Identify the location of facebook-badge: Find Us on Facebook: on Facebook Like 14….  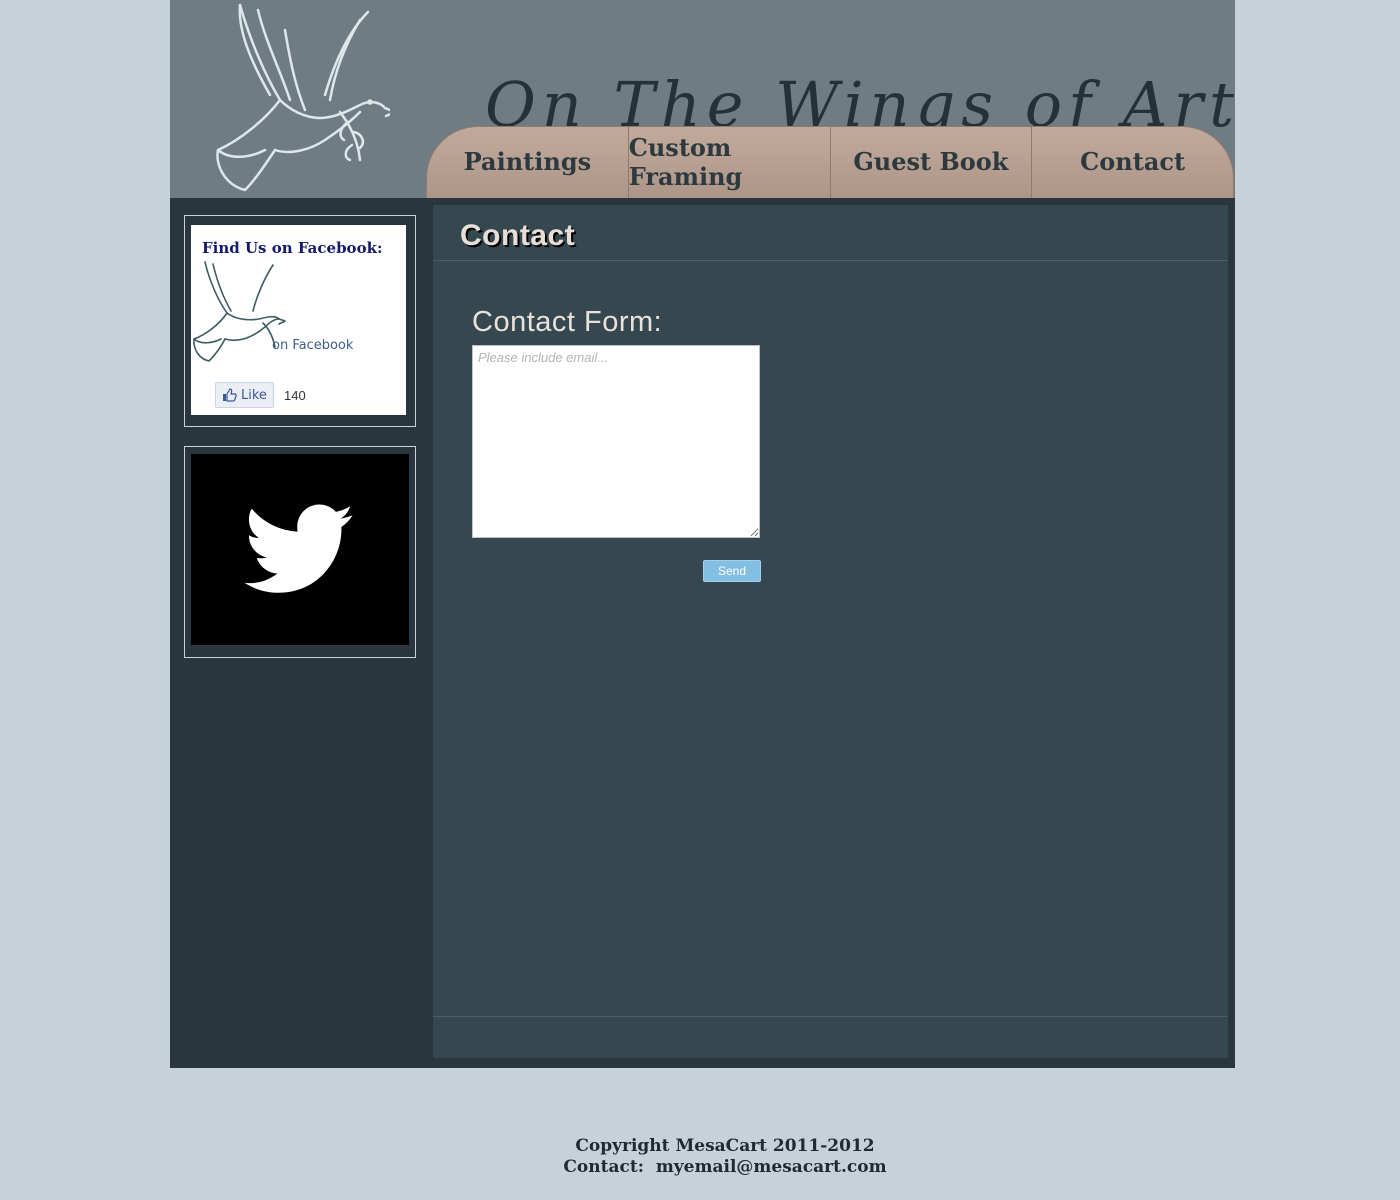
(298, 320).